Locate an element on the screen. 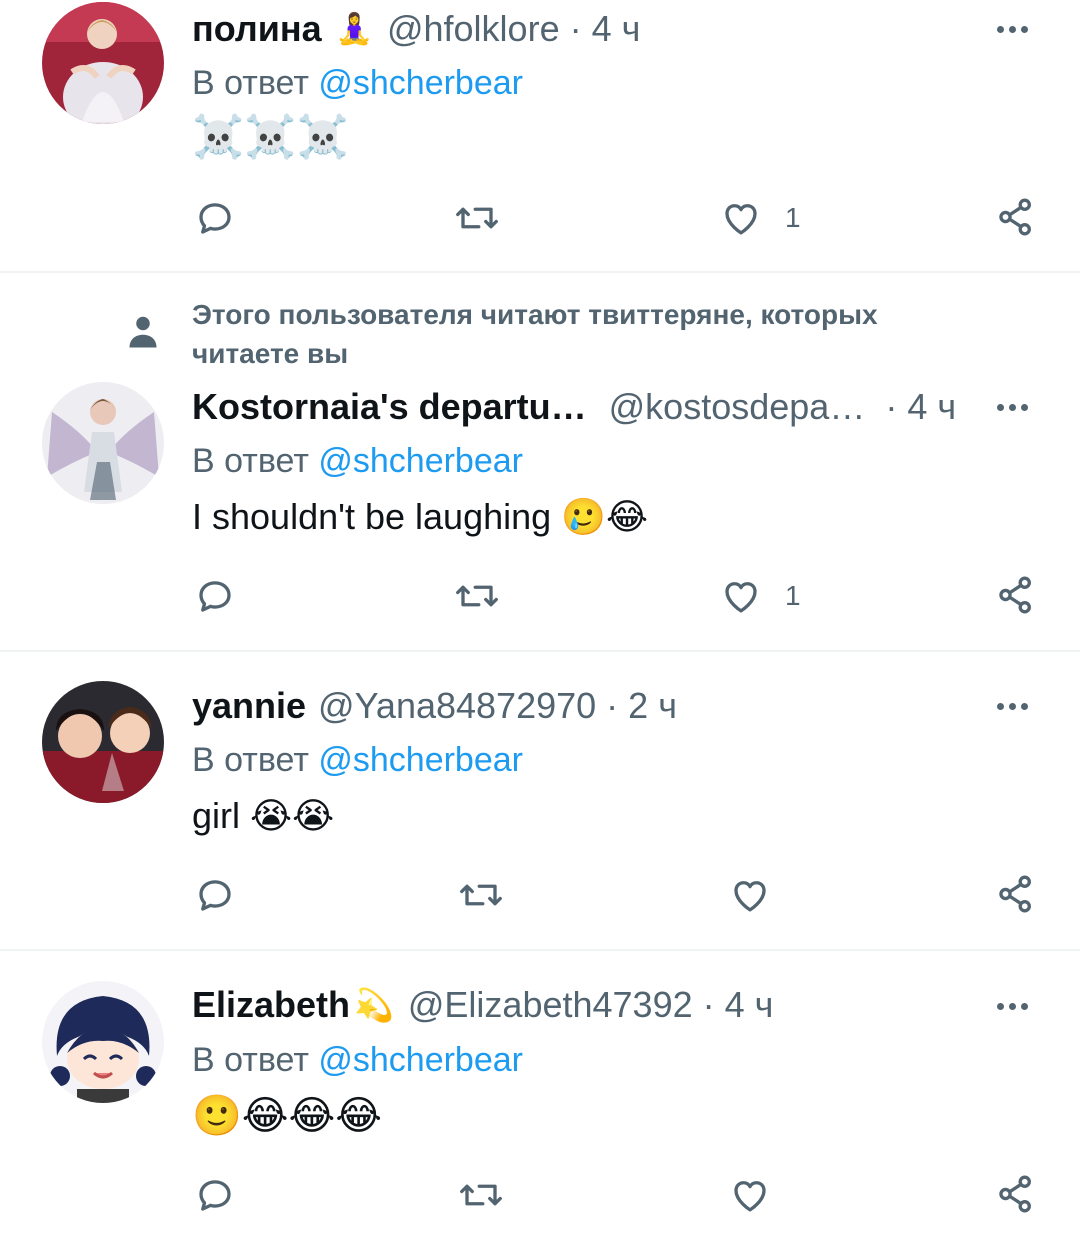 The image size is (1080, 1248). tweet-header: Kostornaia's departu… @kostosdepa… · 4 ч is located at coordinates (574, 407).